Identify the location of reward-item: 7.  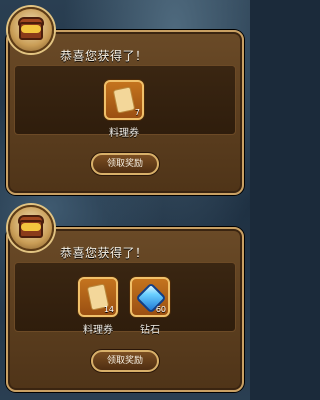
(124, 100).